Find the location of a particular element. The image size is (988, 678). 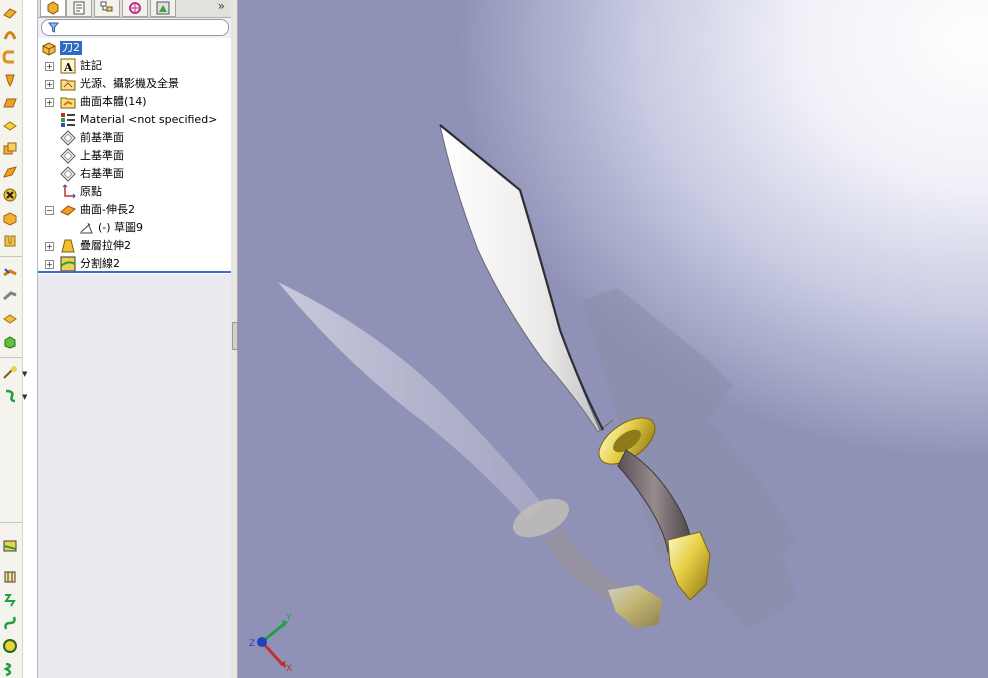

boundary-surface-icon is located at coordinates (10, 103).